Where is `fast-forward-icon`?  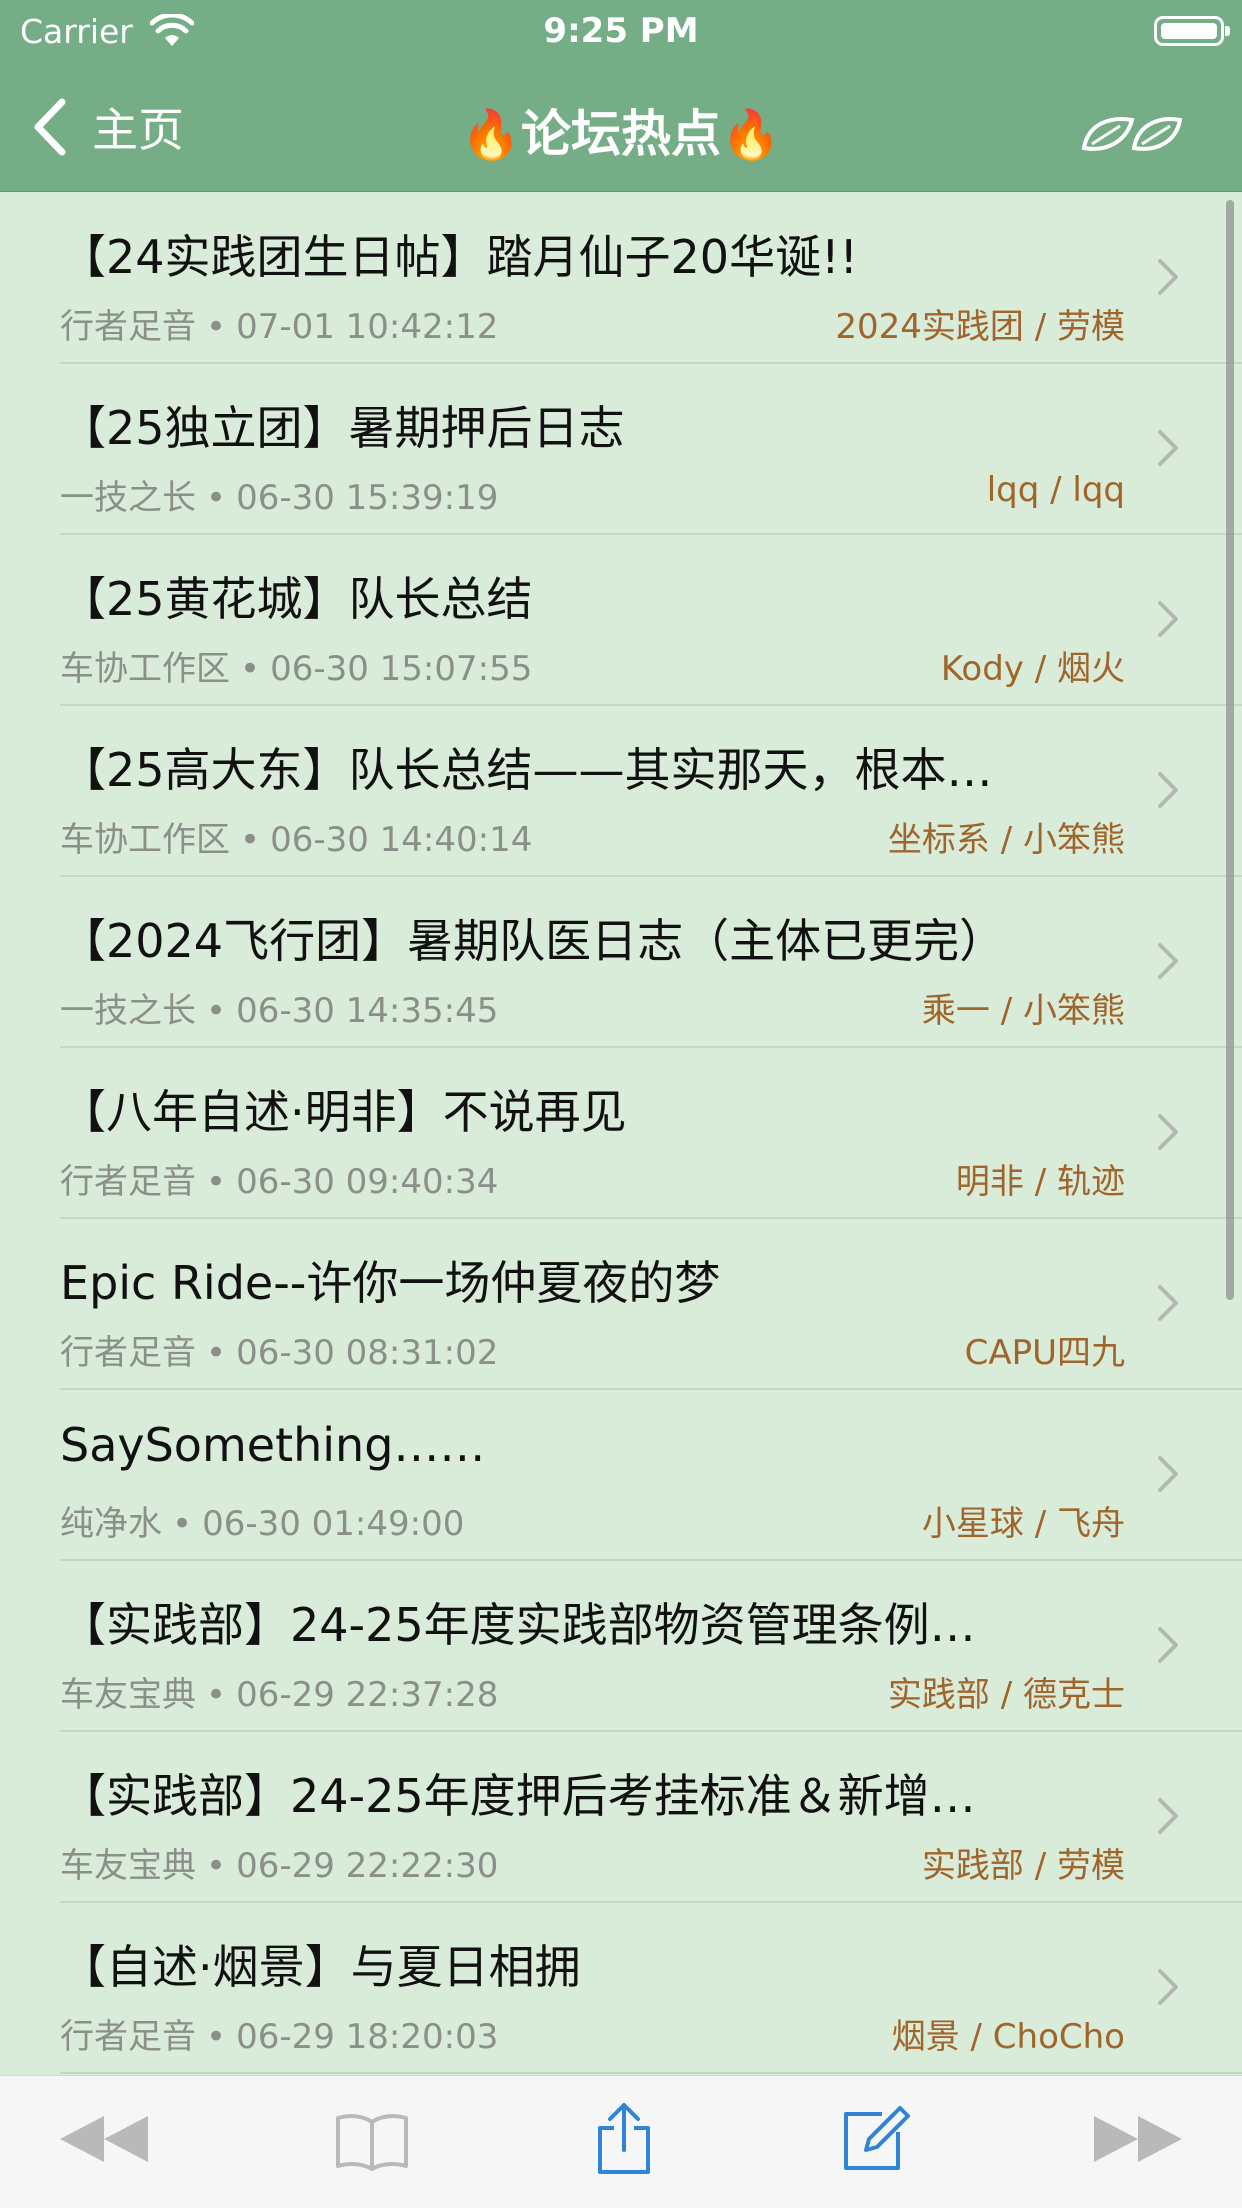 fast-forward-icon is located at coordinates (1138, 2139).